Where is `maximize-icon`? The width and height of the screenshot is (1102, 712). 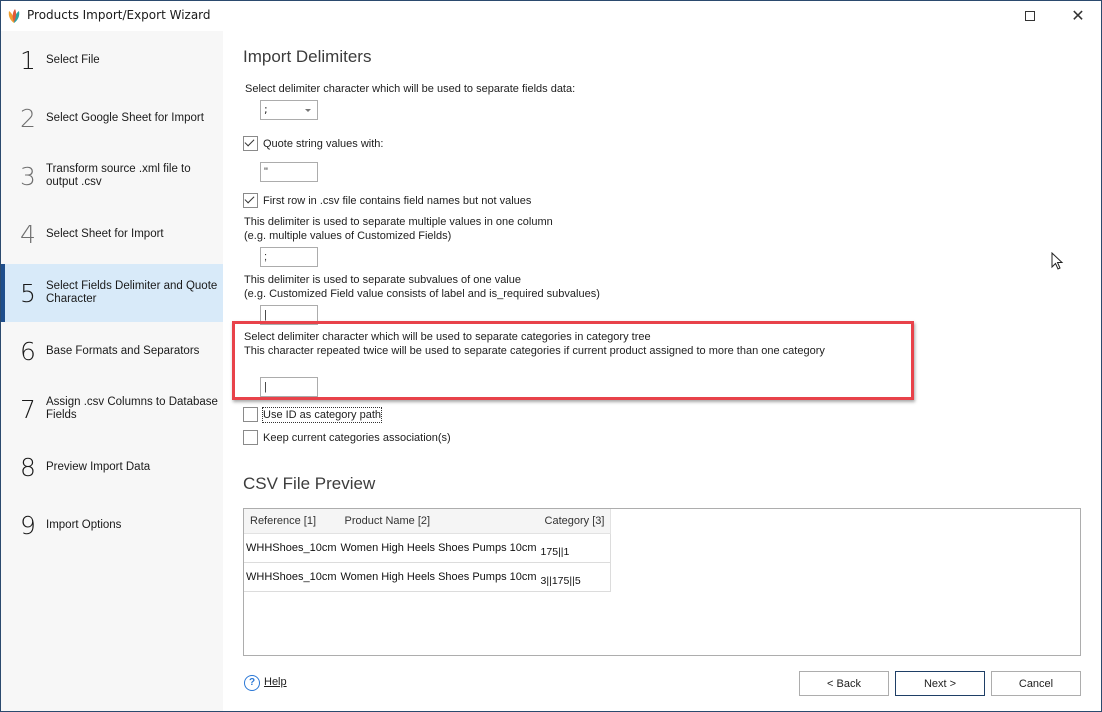 maximize-icon is located at coordinates (1030, 16).